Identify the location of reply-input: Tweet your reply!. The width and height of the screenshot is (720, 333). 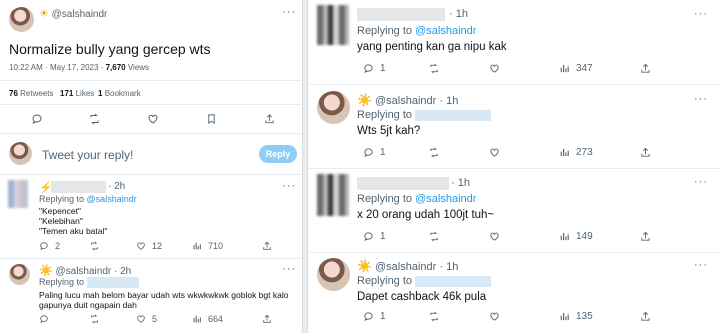
(87, 155).